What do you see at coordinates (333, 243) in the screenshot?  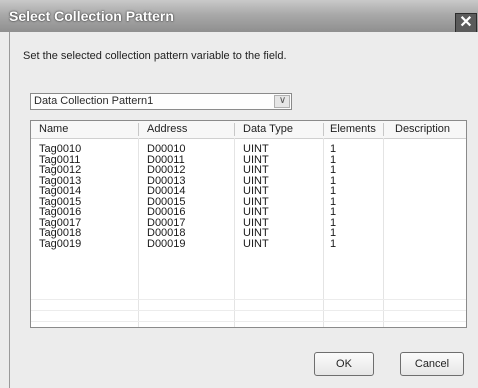 I see `cell-elements: 1` at bounding box center [333, 243].